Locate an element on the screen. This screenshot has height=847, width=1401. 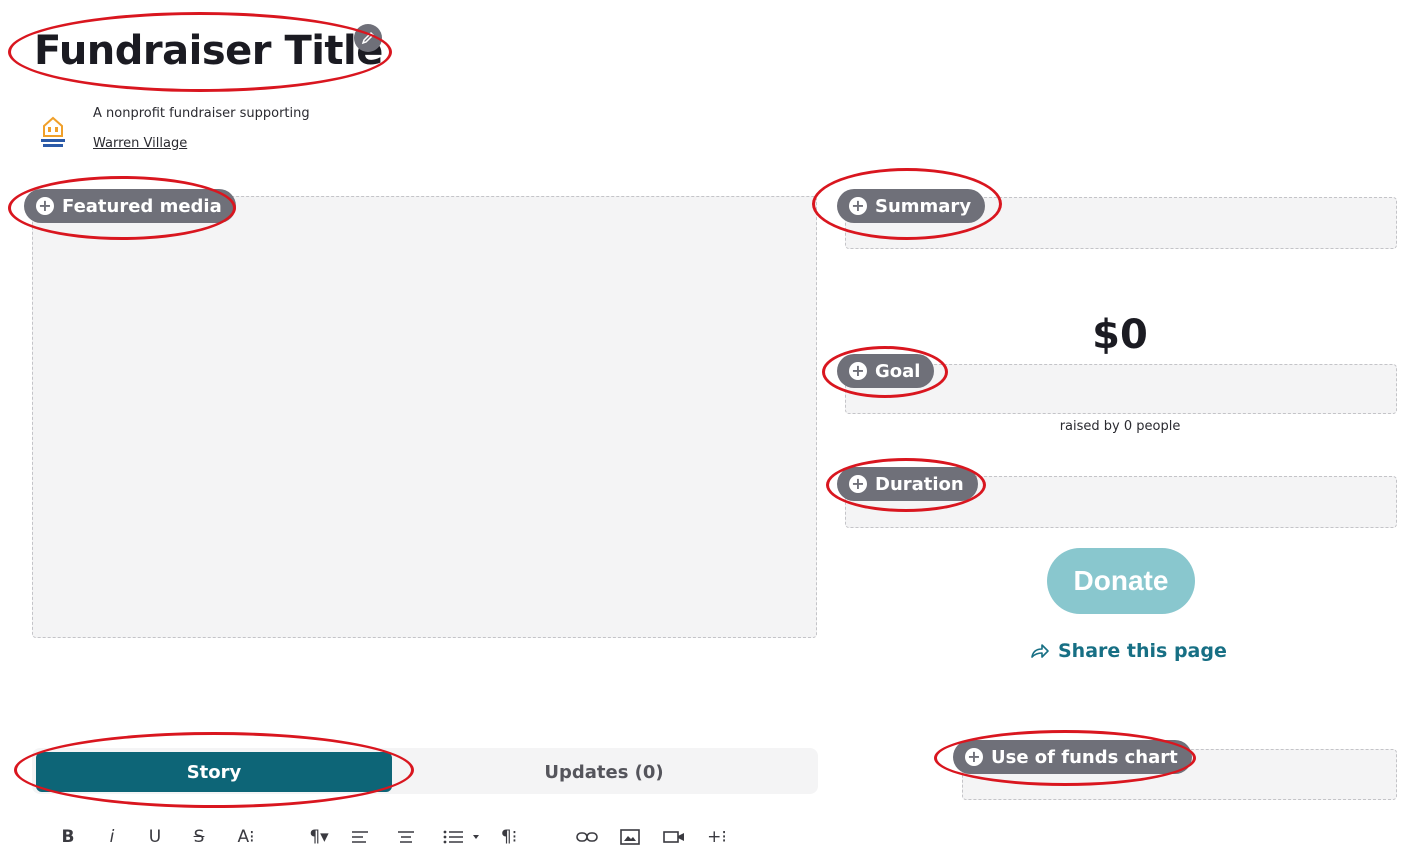
share-label: Share this page is located at coordinates (1142, 651).